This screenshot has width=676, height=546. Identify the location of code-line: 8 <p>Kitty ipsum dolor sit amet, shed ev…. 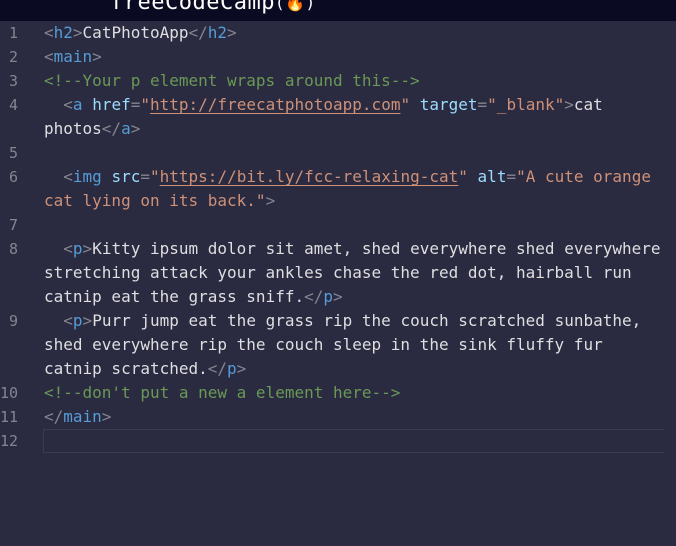
(338, 273).